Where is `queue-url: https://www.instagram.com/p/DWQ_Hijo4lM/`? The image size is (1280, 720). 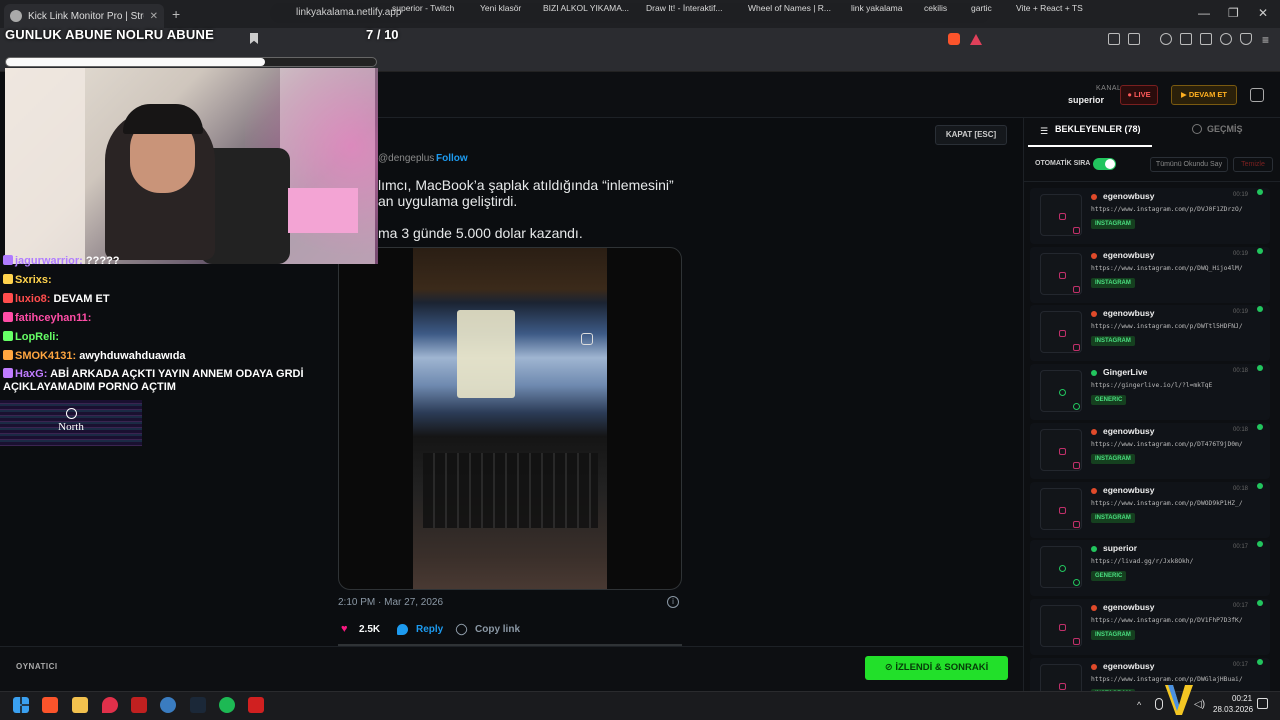
queue-url: https://www.instagram.com/p/DWQ_Hijo4lM/ is located at coordinates (1176, 268).